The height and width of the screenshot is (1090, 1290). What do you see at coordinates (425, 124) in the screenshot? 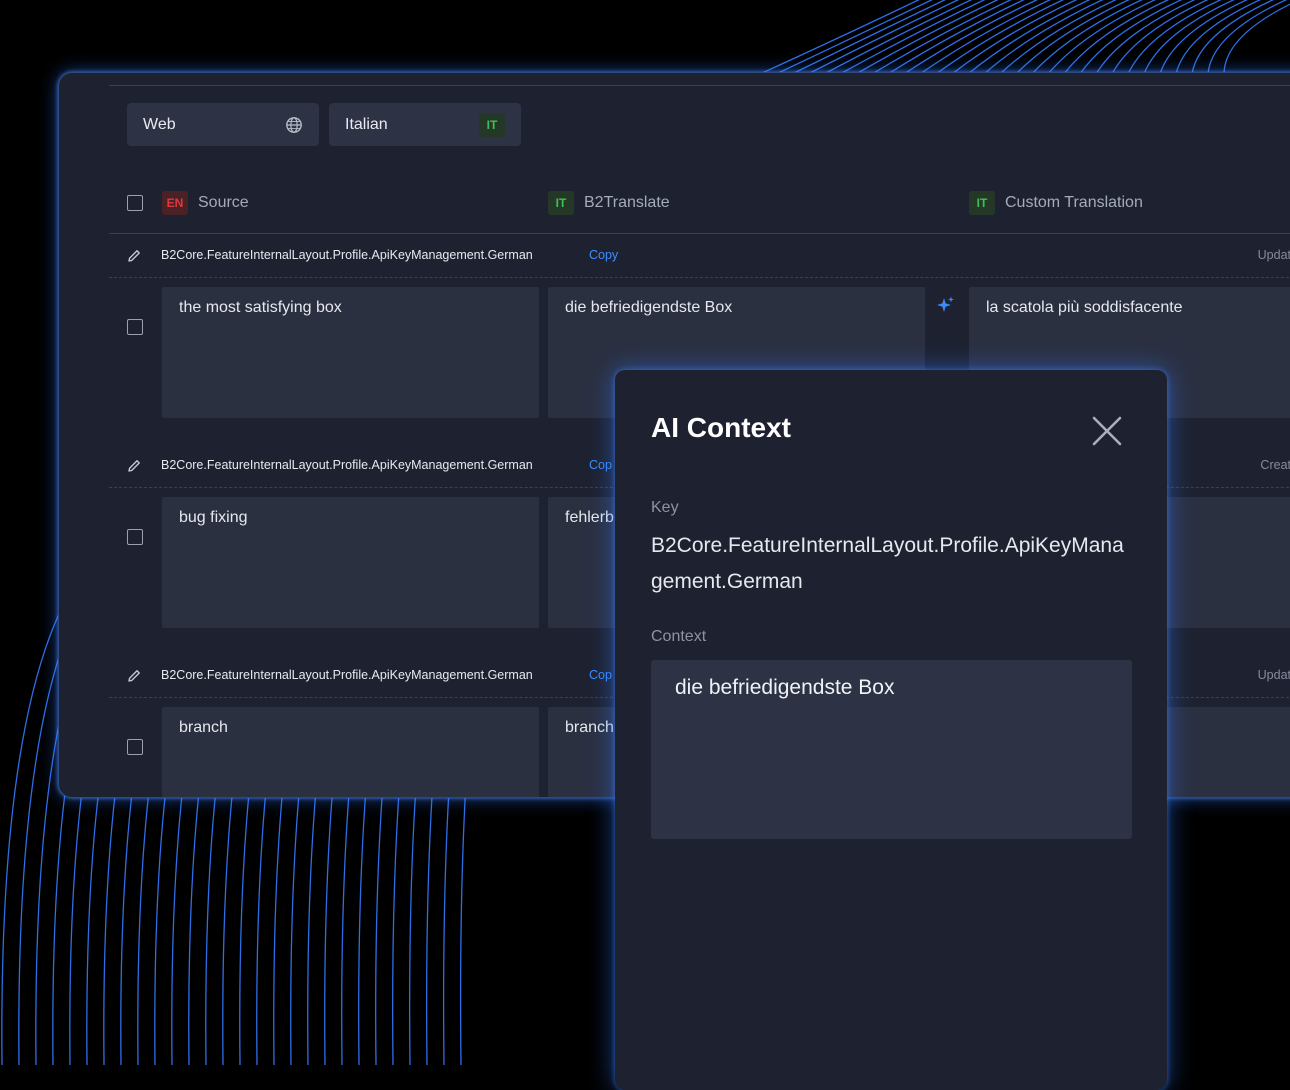
I see `language-select: Italian IT` at bounding box center [425, 124].